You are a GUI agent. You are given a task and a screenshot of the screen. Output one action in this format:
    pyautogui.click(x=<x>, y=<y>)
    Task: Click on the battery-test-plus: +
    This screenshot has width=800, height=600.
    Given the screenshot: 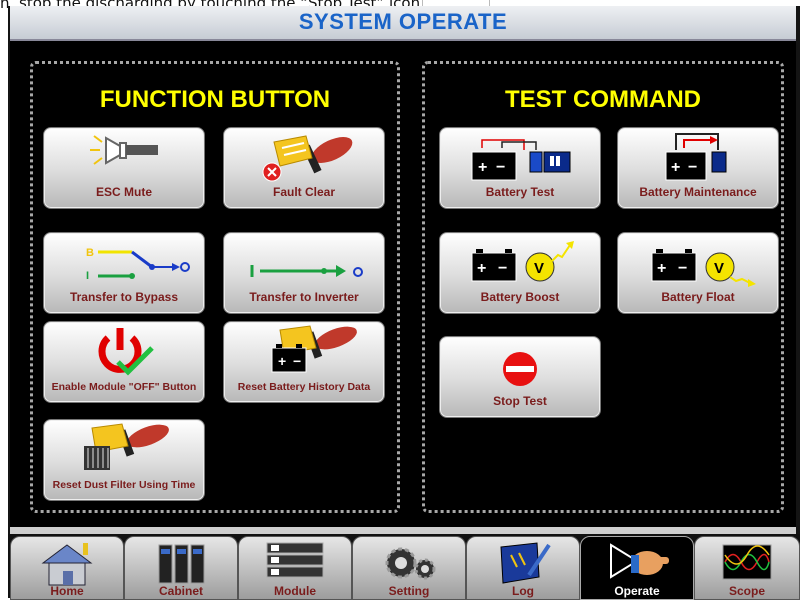 What is the action you would take?
    pyautogui.click(x=482, y=167)
    